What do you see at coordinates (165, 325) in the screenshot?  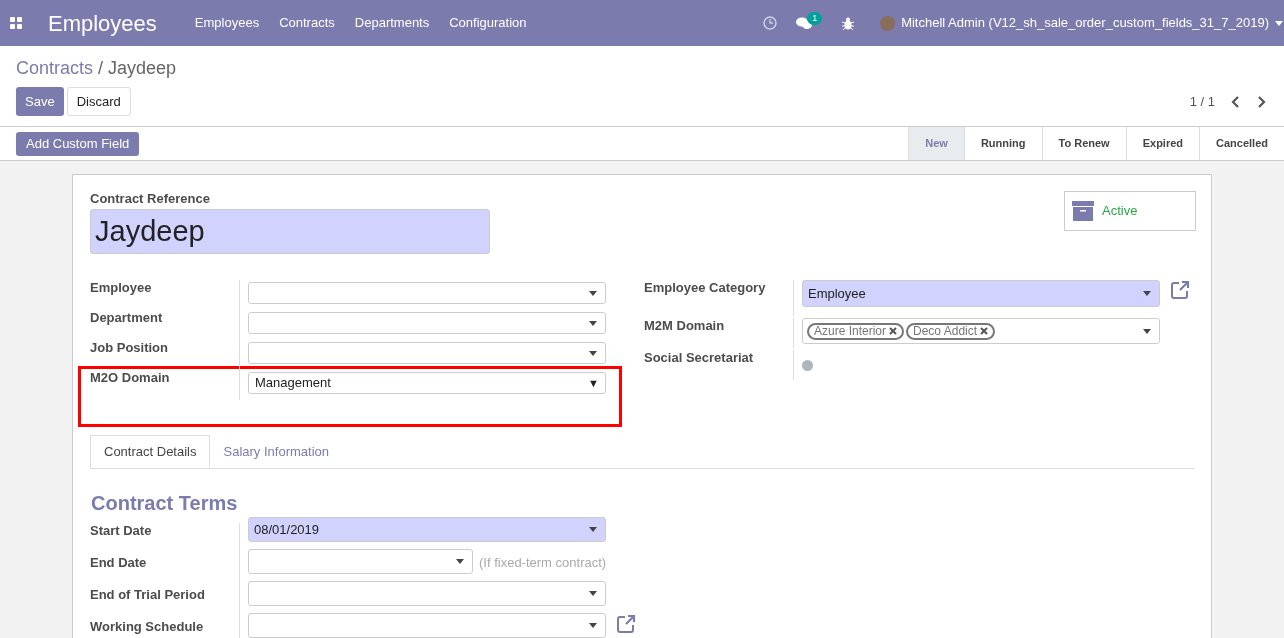 I see `field-label: Department` at bounding box center [165, 325].